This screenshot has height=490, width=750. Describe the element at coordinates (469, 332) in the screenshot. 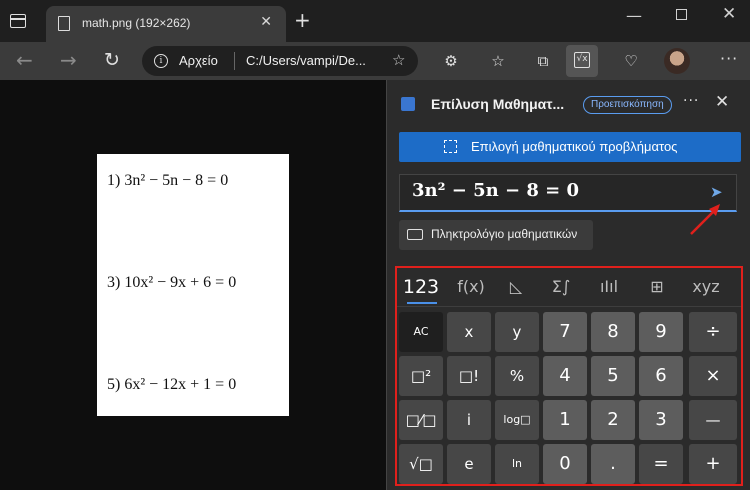

I see `key-x: x` at that location.